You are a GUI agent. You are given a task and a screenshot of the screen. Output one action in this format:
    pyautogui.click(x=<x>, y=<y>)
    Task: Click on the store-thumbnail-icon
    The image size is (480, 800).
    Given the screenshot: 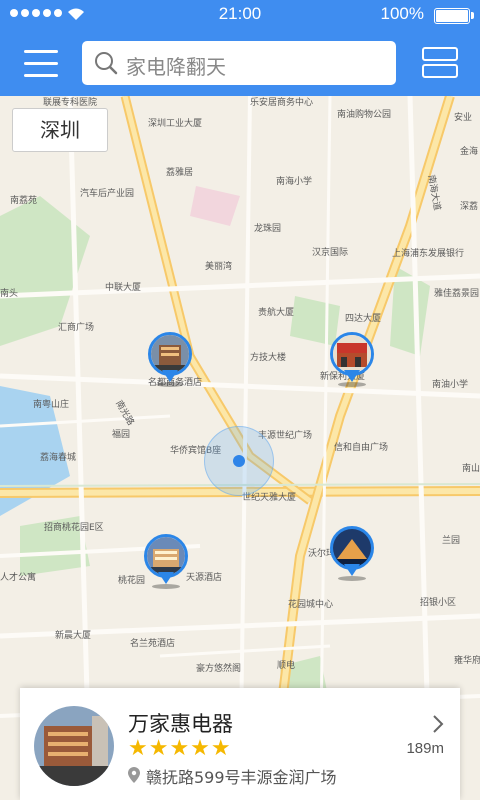 What is the action you would take?
    pyautogui.click(x=74, y=746)
    